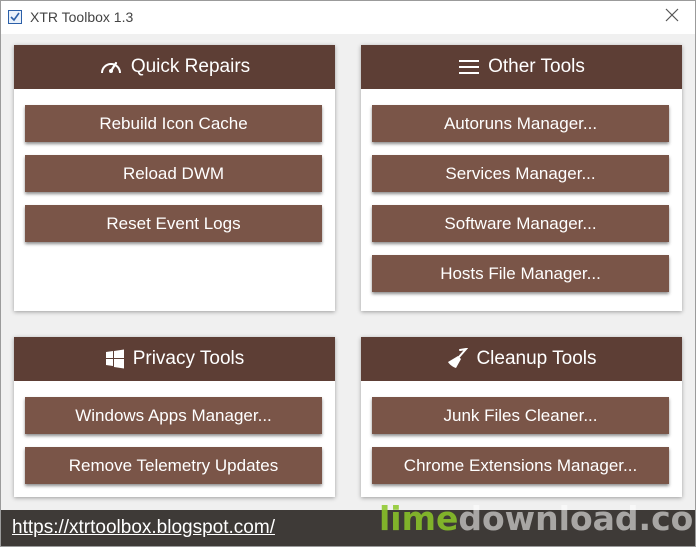 This screenshot has height=547, width=696. What do you see at coordinates (82, 17) in the screenshot?
I see `window-title: XTR Toolbox 1.3` at bounding box center [82, 17].